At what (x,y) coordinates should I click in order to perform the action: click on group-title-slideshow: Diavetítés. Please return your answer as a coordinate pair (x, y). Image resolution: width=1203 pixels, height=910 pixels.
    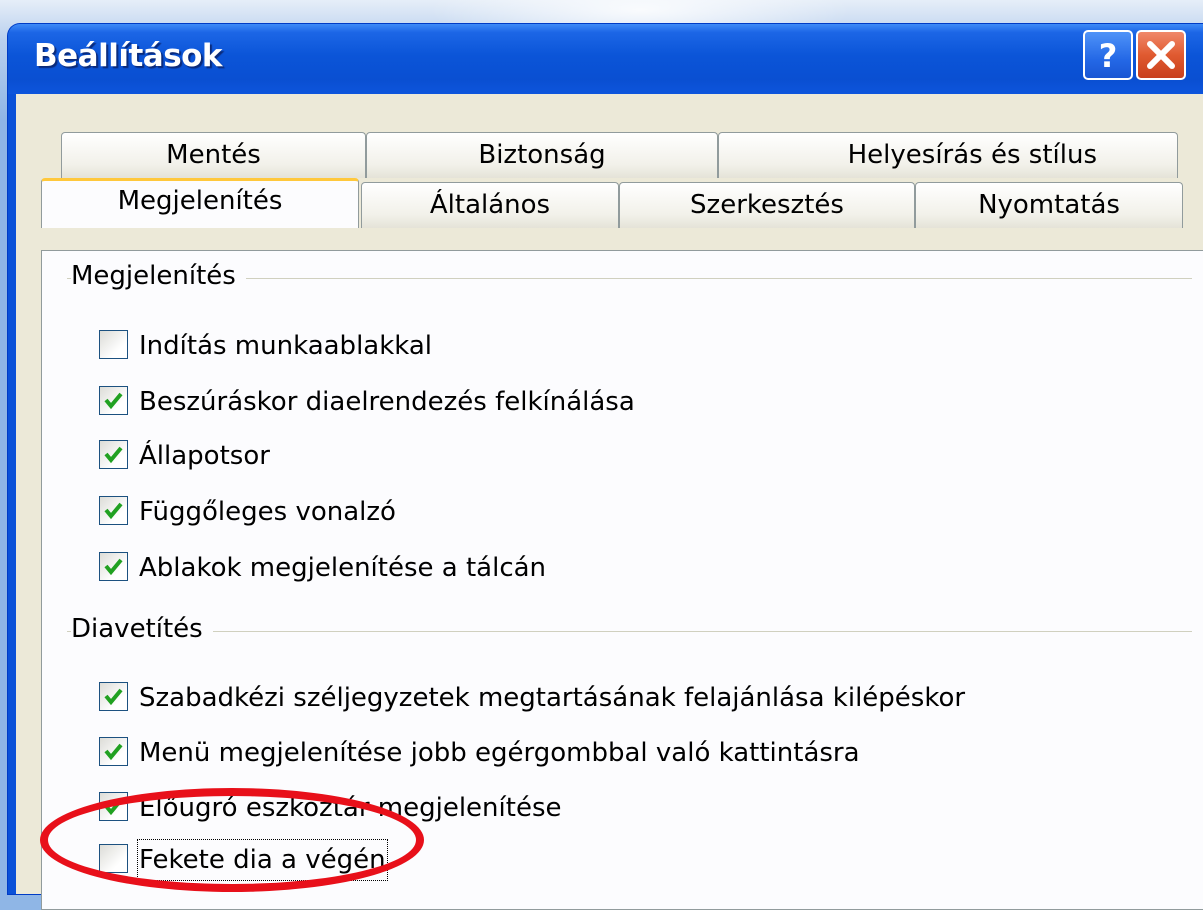
    Looking at the image, I should click on (142, 629).